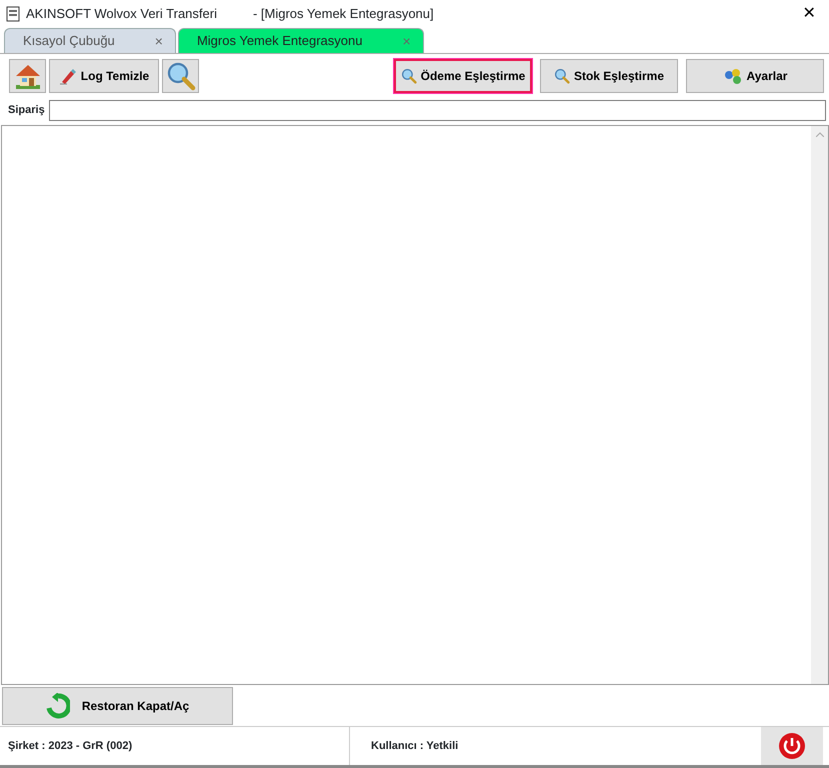 The image size is (829, 768). I want to click on toolbar-button: Stok Eşleştirme, so click(609, 76).